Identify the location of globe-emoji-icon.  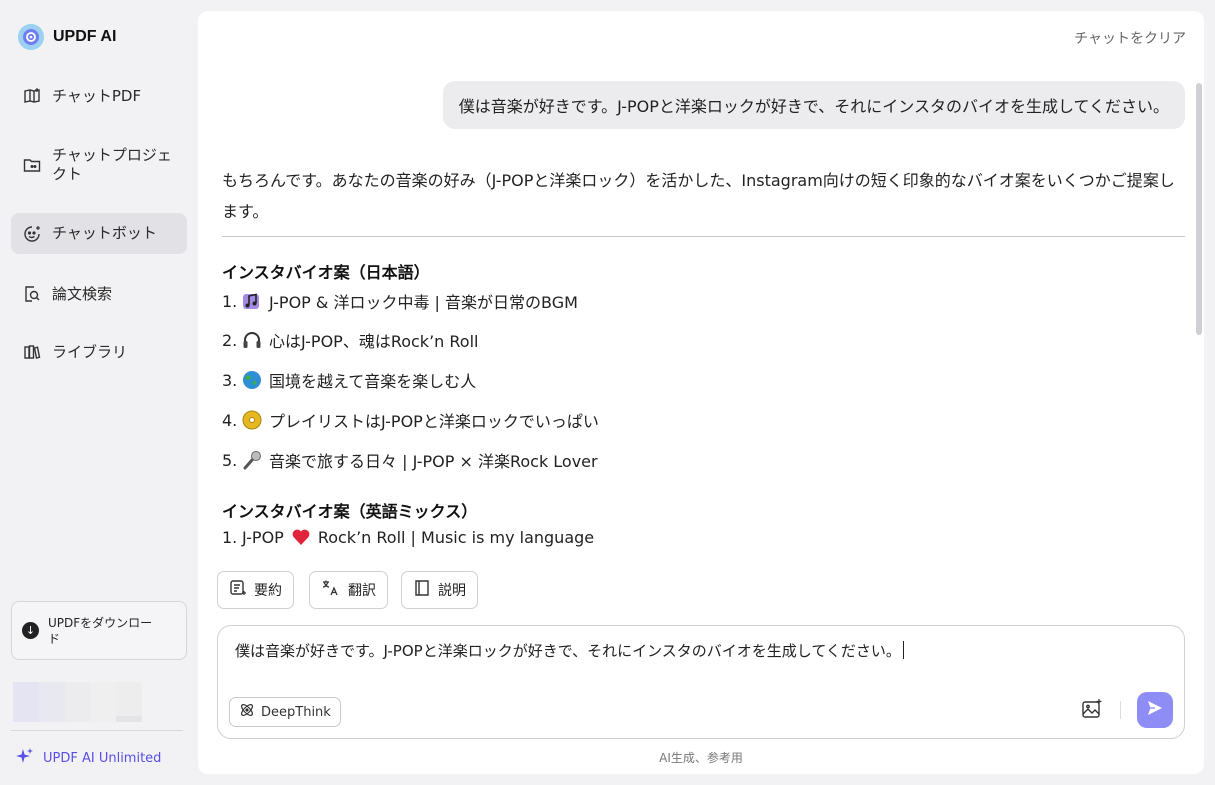
(252, 380).